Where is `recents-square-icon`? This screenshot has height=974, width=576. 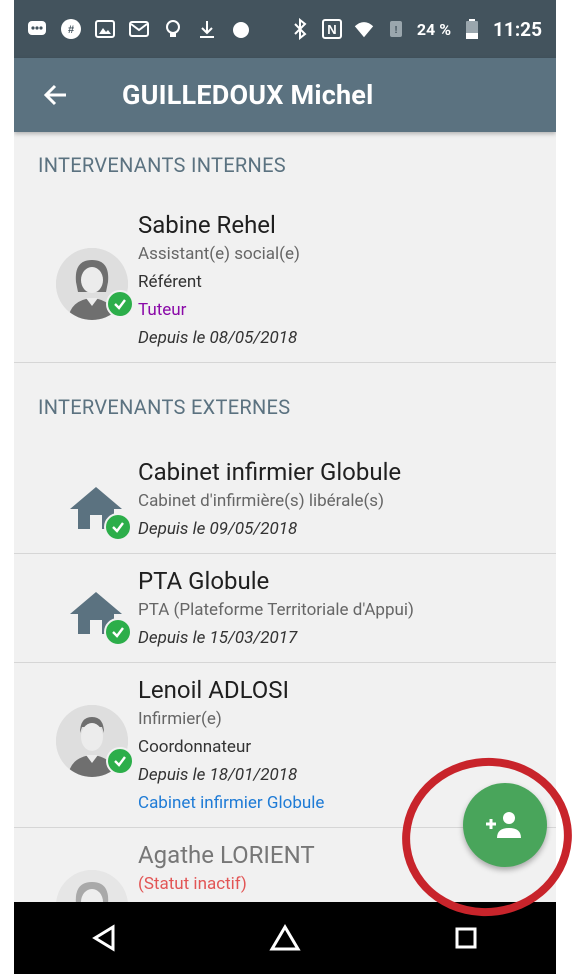 recents-square-icon is located at coordinates (466, 938).